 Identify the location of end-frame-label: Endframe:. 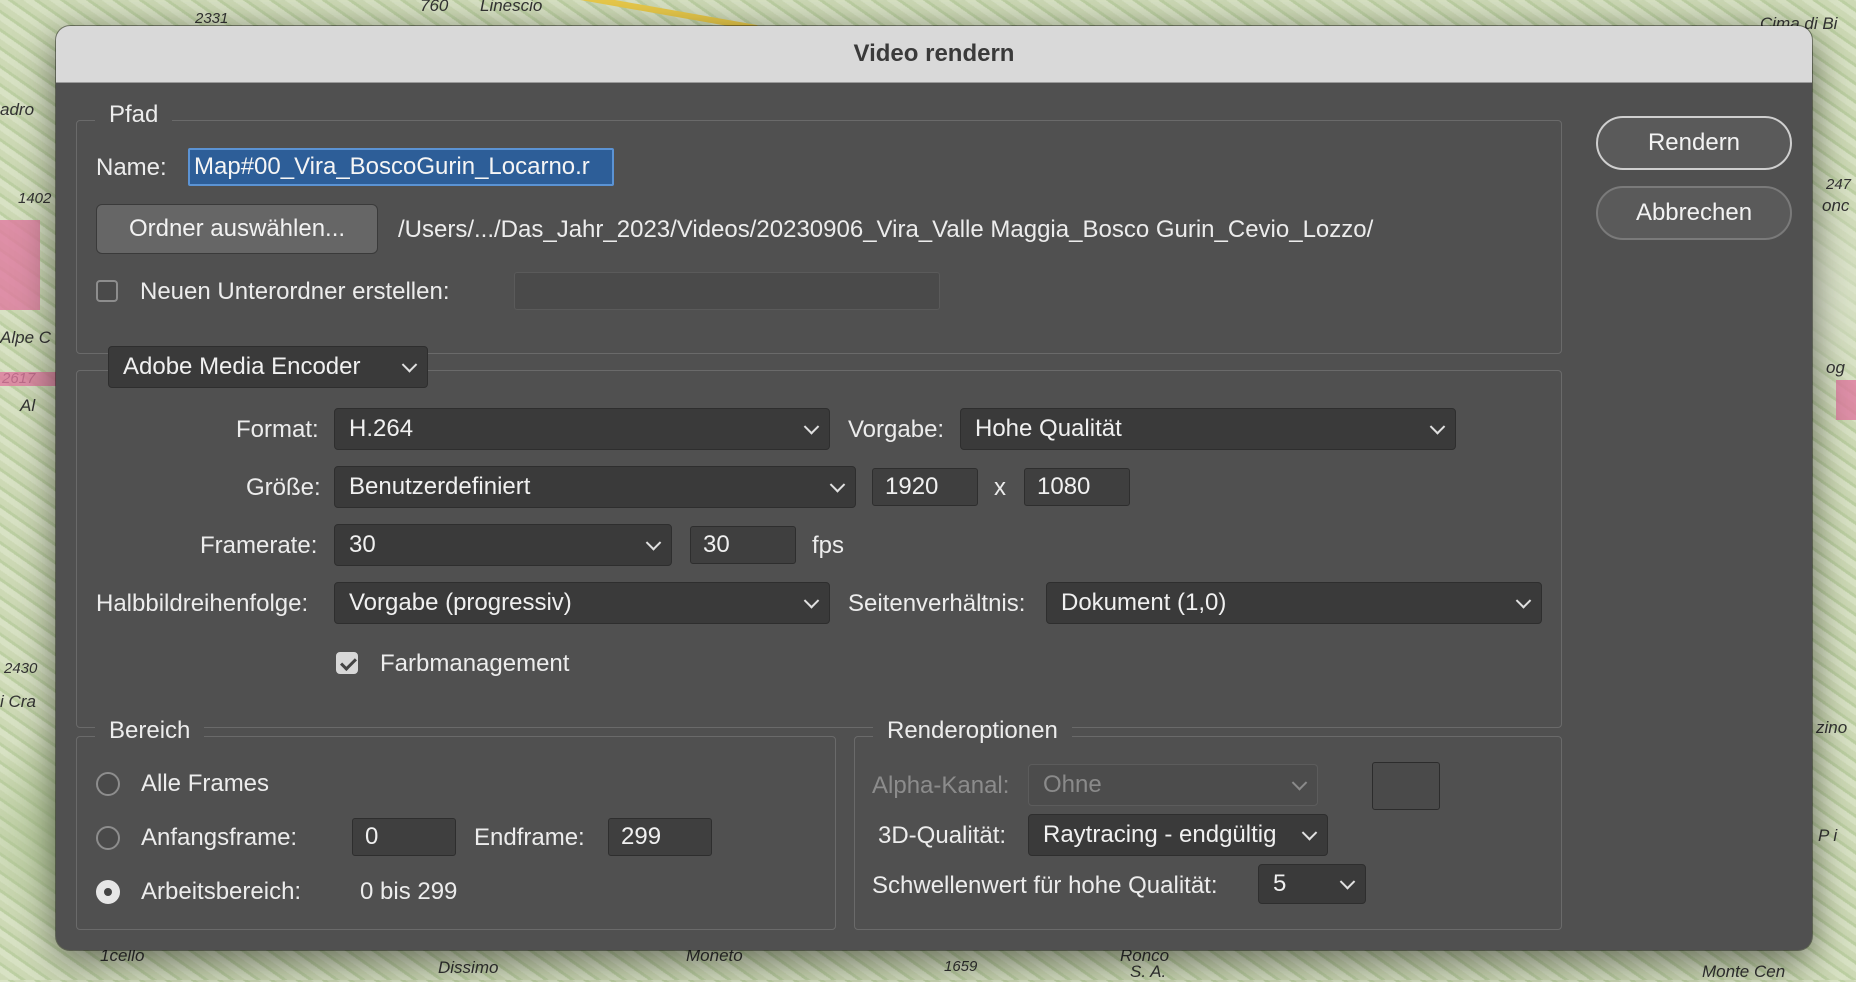
(529, 837).